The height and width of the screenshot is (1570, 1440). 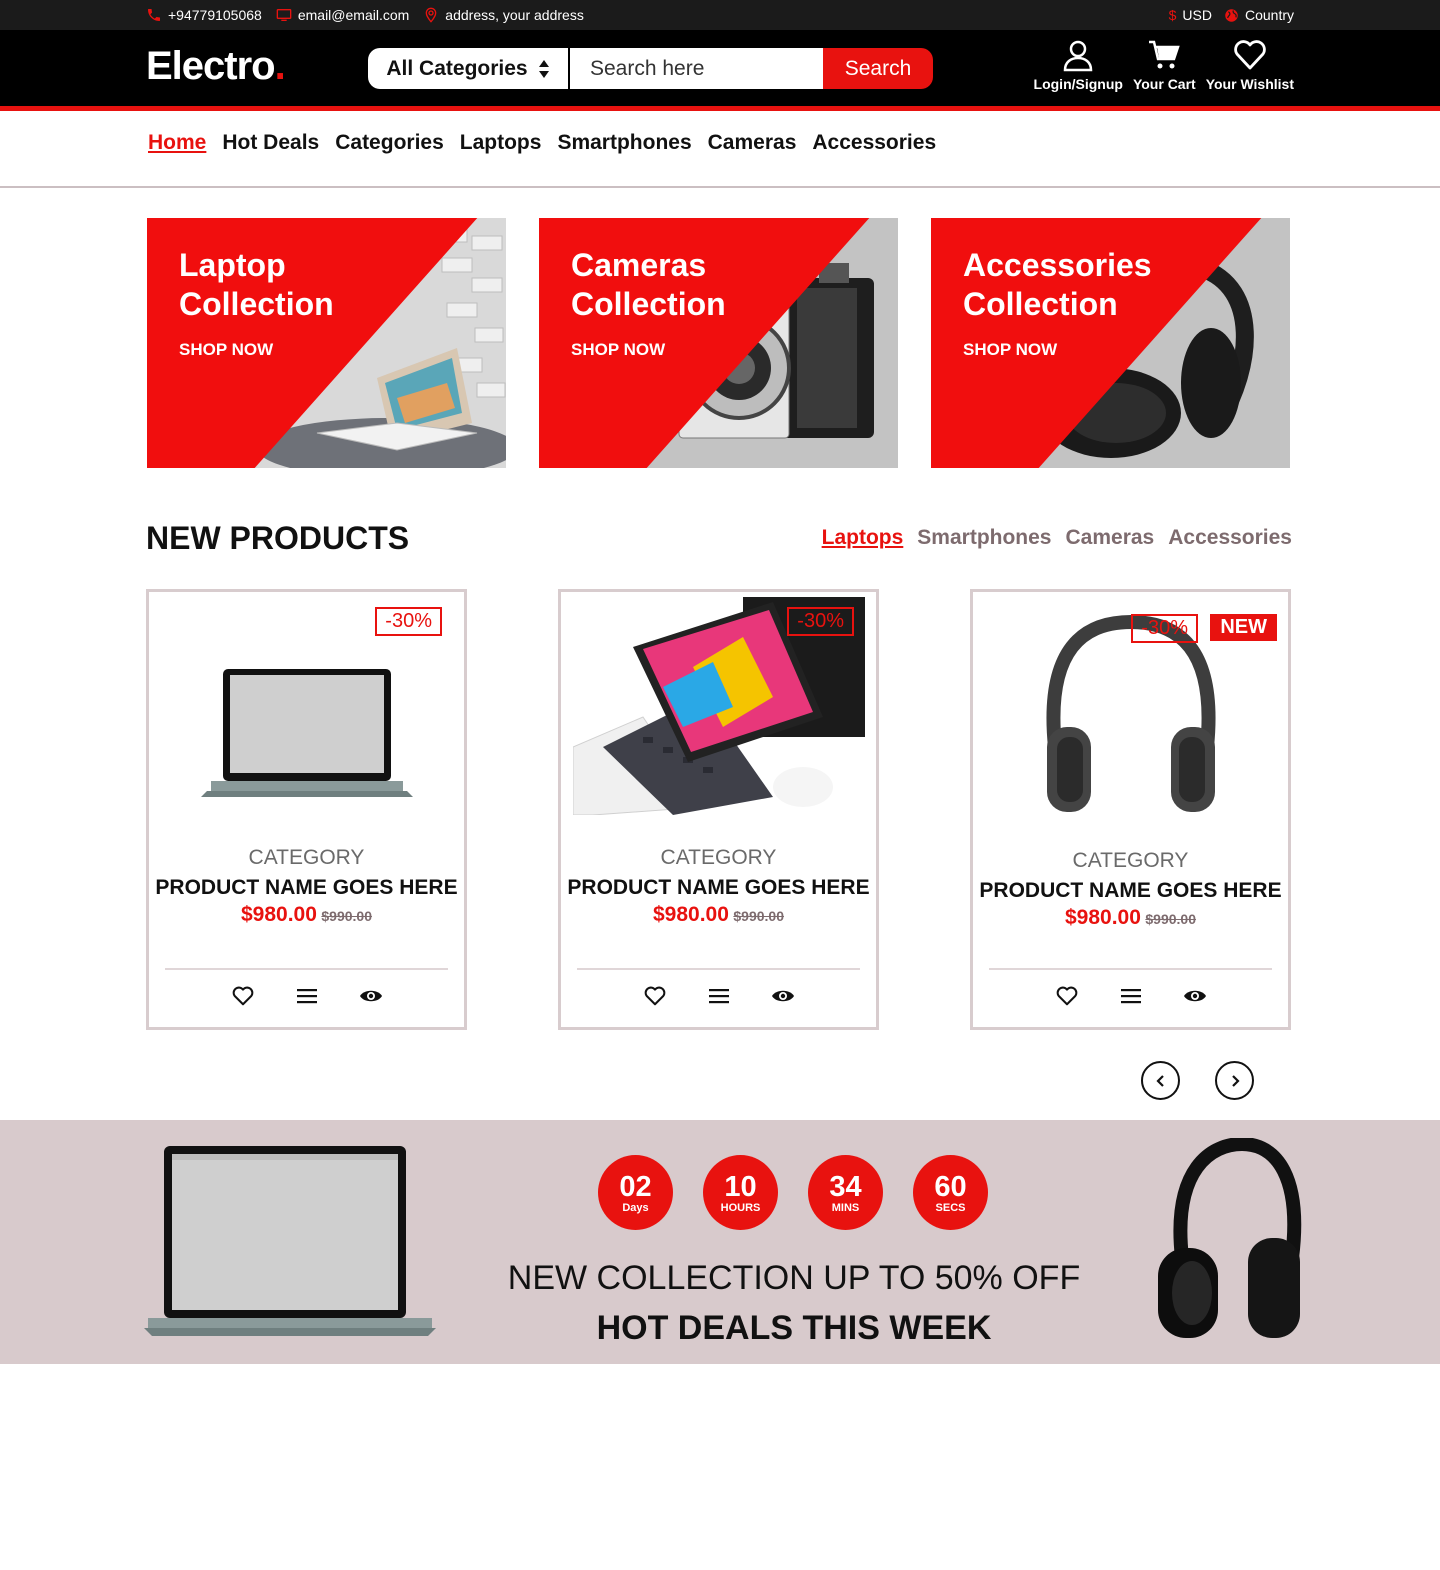 What do you see at coordinates (635, 1207) in the screenshot?
I see `countdown-unit: Days` at bounding box center [635, 1207].